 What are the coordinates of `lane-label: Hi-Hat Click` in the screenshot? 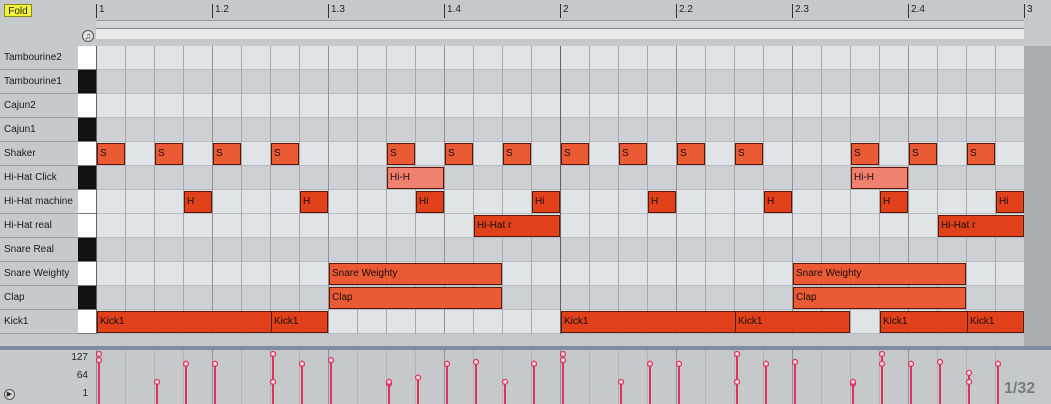 It's located at (39, 178).